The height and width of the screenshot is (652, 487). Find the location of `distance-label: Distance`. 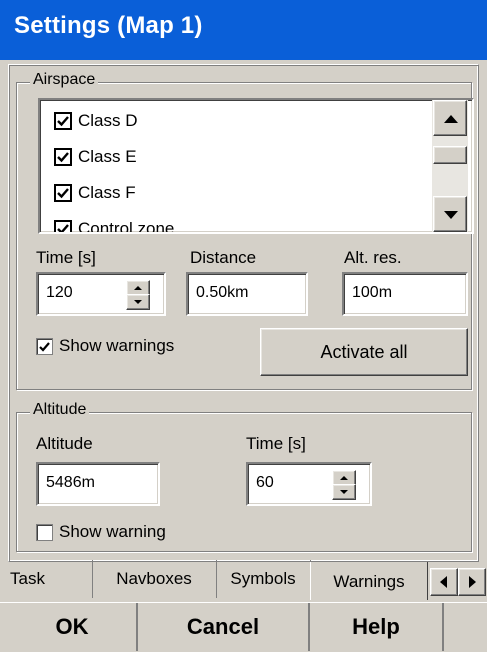

distance-label: Distance is located at coordinates (223, 257).